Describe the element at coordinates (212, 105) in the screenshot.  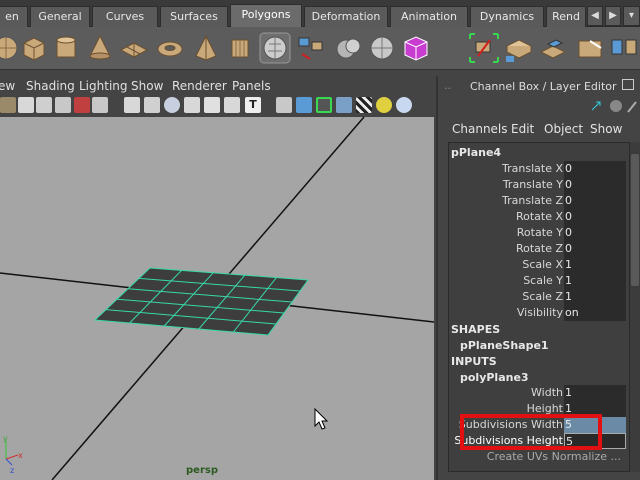
I see `default-lighting-icon` at that location.